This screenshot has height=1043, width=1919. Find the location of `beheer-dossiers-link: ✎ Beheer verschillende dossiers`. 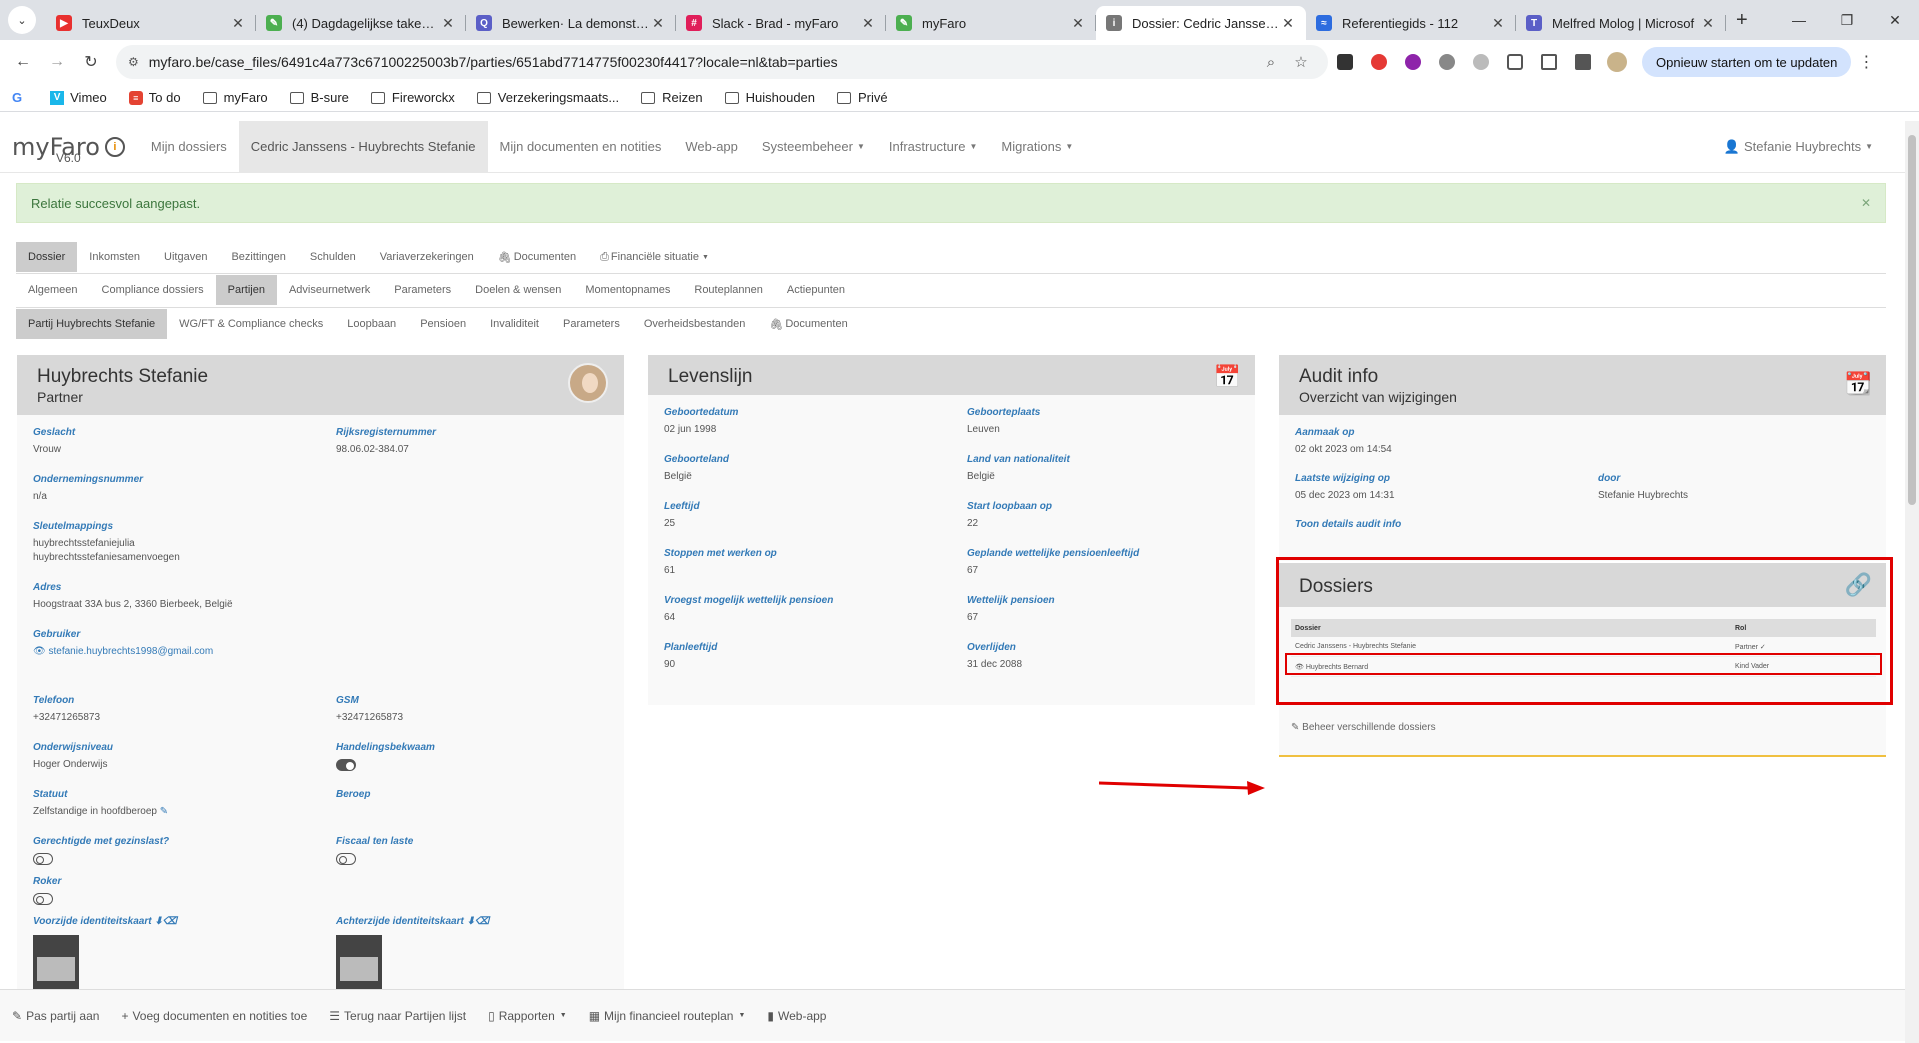

beheer-dossiers-link: ✎ Beheer verschillende dossiers is located at coordinates (1363, 727).